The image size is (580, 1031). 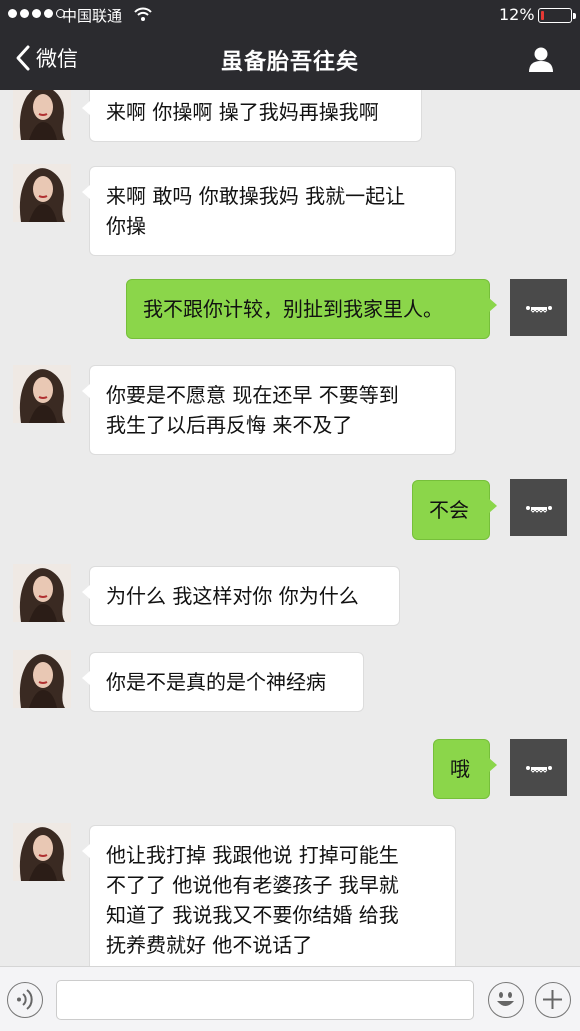 I want to click on message-row: 不会, so click(x=290, y=508).